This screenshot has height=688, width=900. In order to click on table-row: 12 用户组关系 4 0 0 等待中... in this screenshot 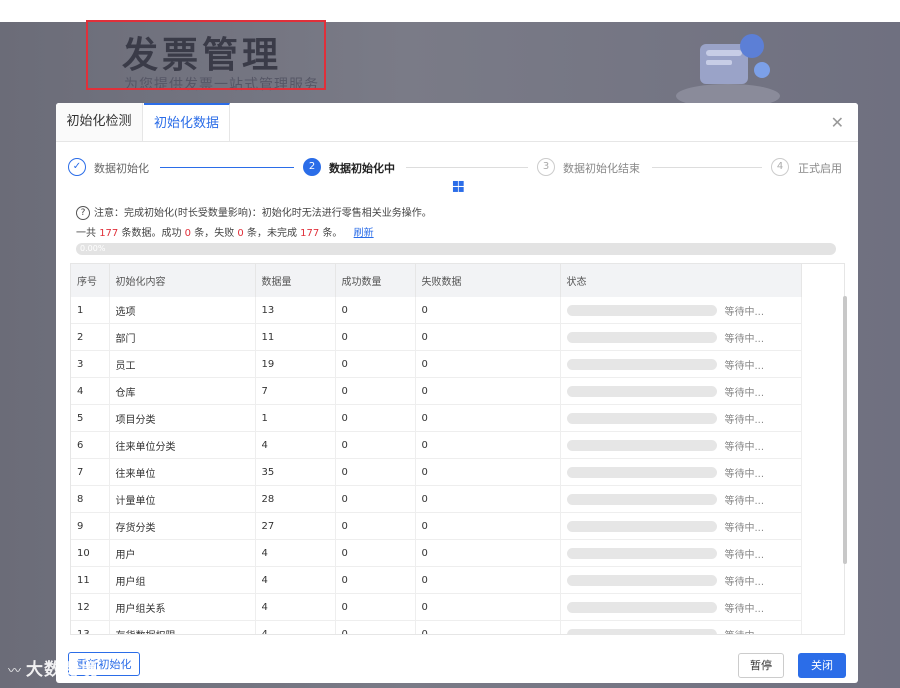, I will do `click(436, 607)`.